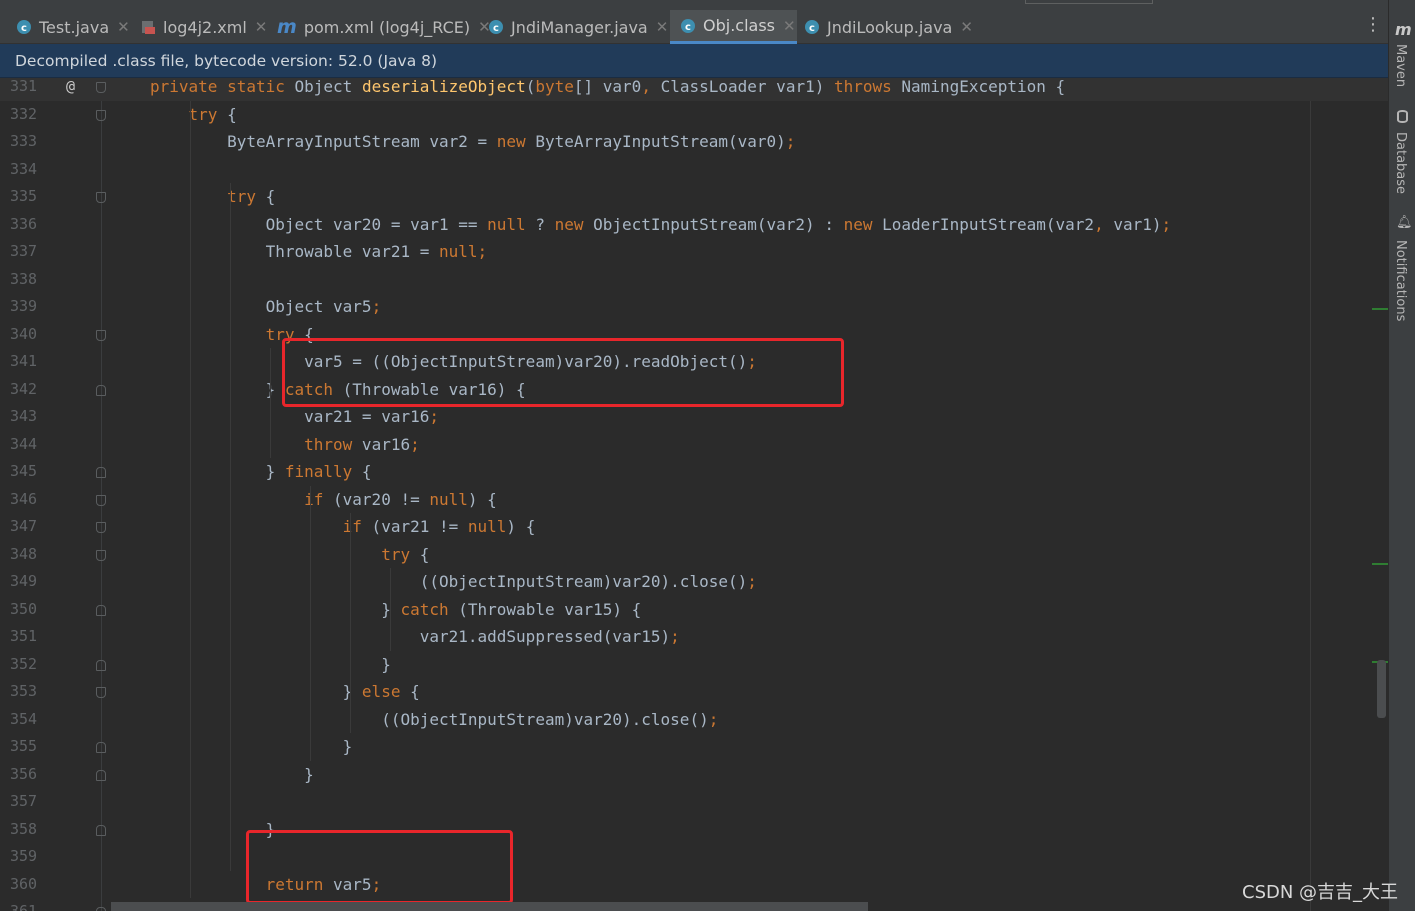 The height and width of the screenshot is (911, 1415). Describe the element at coordinates (694, 720) in the screenshot. I see `code-line: 354 ((ObjectInputStream)var20).close();` at that location.